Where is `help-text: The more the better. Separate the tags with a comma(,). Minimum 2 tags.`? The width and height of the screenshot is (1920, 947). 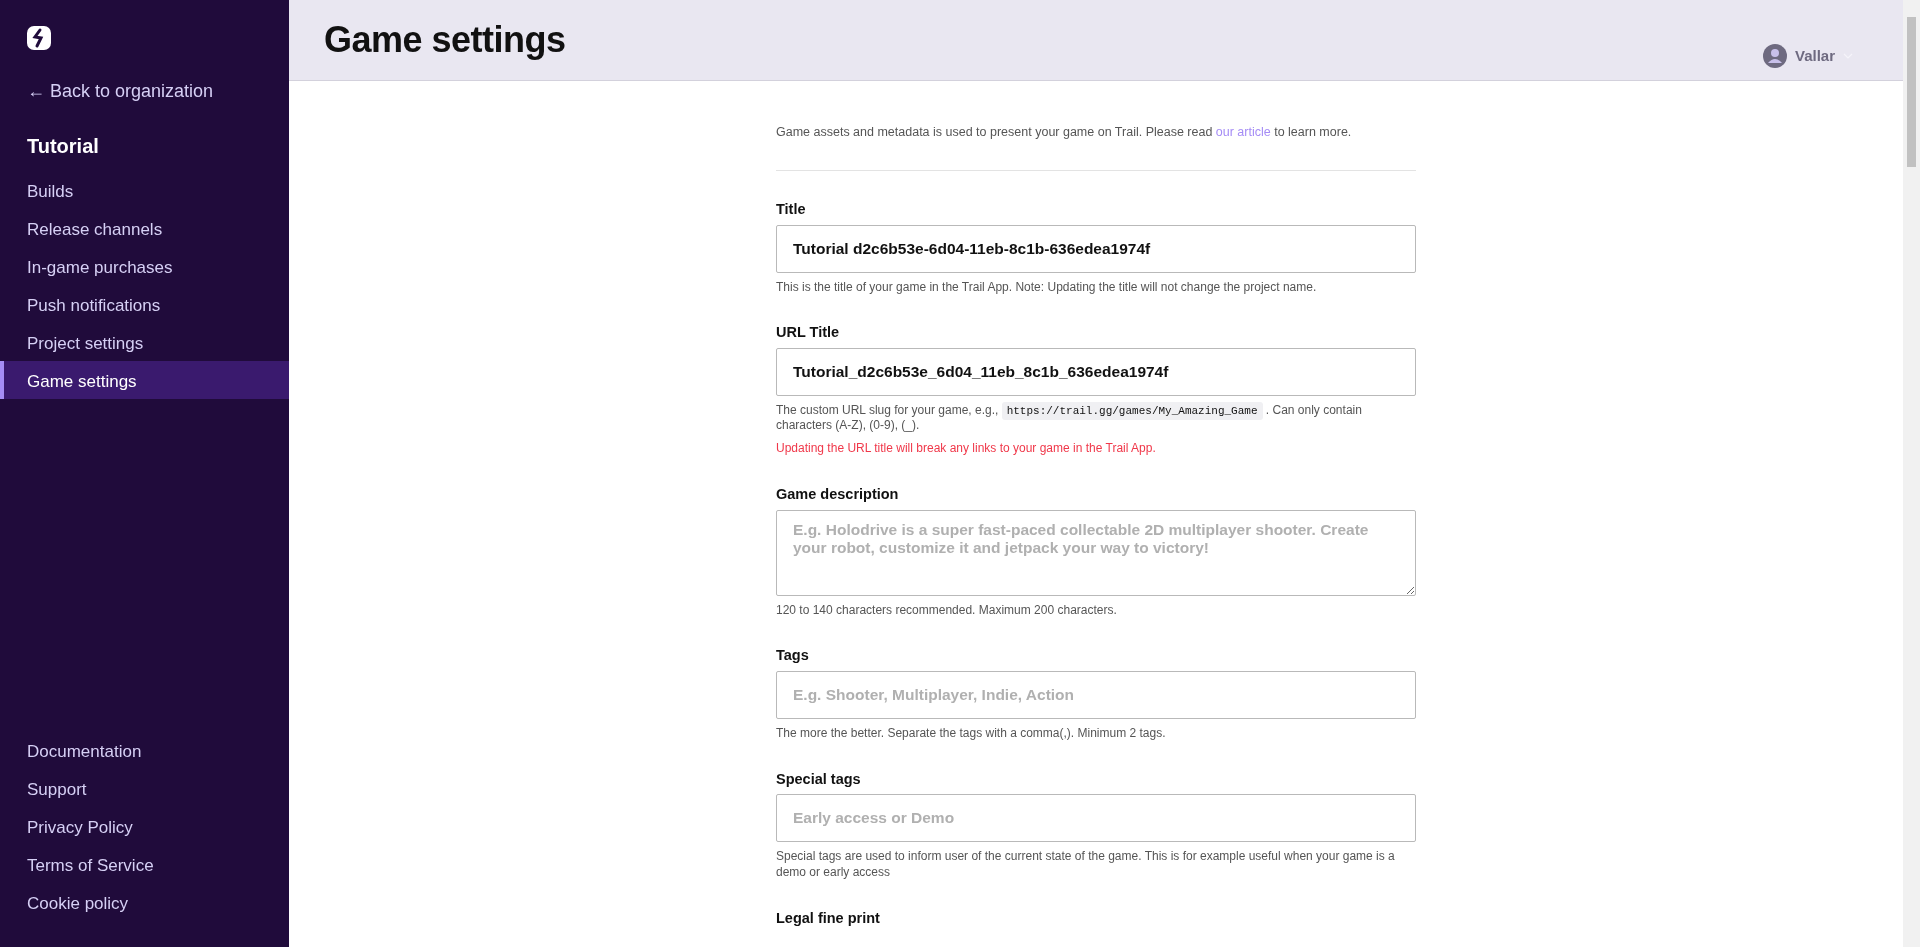 help-text: The more the better. Separate the tags with a comma(,). Minimum 2 tags. is located at coordinates (971, 734).